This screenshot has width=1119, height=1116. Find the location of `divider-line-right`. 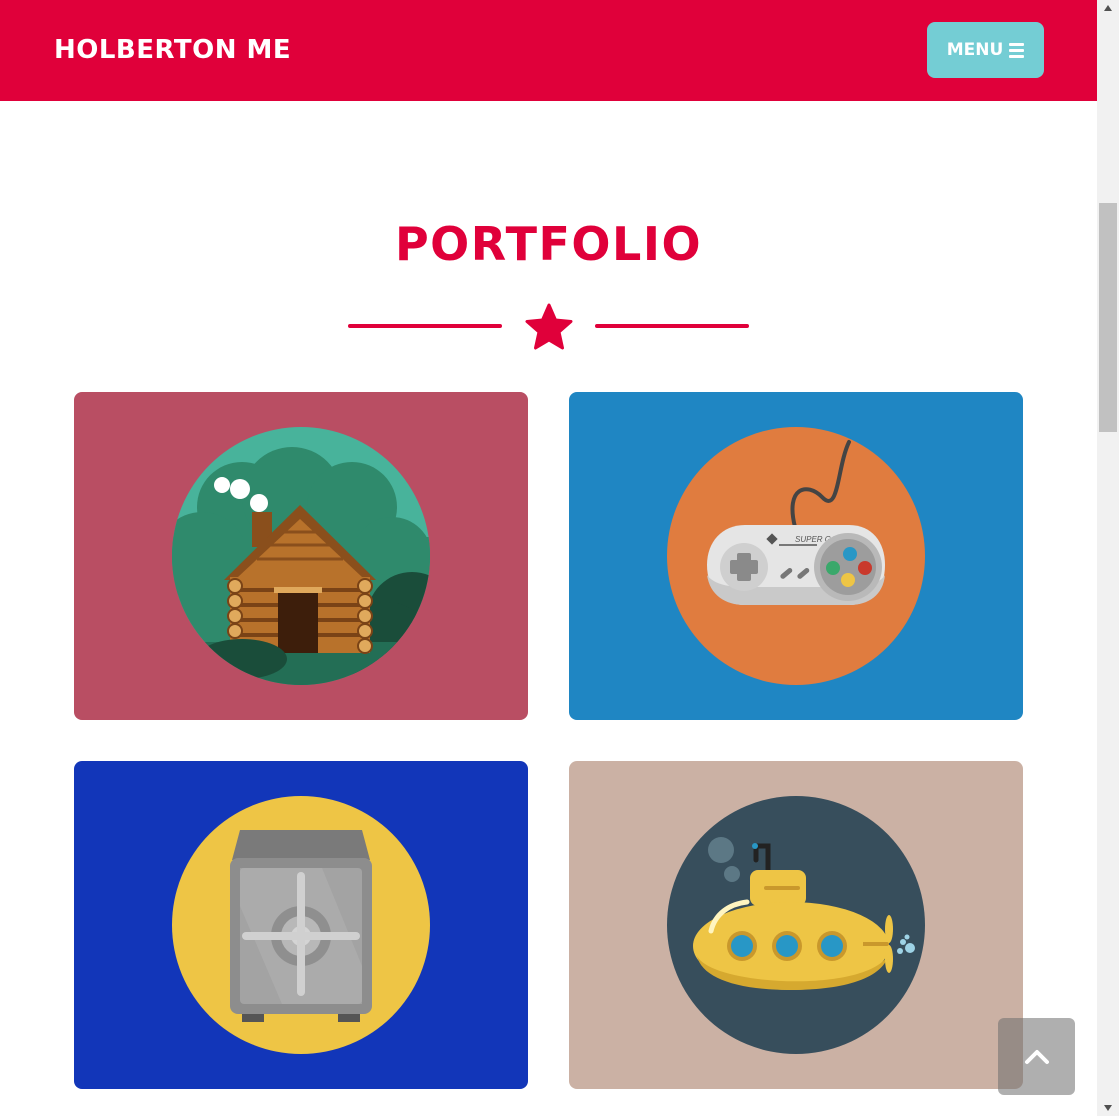

divider-line-right is located at coordinates (672, 326).